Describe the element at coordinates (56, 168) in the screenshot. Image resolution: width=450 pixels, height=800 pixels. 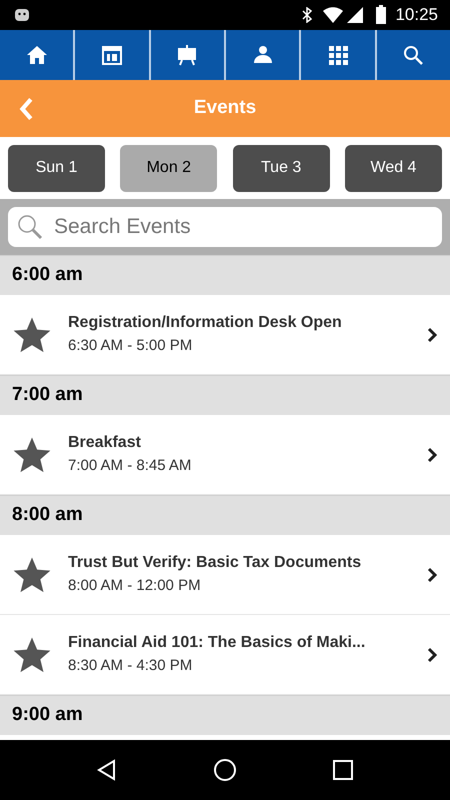
I see `day-tab: Sun 1` at that location.